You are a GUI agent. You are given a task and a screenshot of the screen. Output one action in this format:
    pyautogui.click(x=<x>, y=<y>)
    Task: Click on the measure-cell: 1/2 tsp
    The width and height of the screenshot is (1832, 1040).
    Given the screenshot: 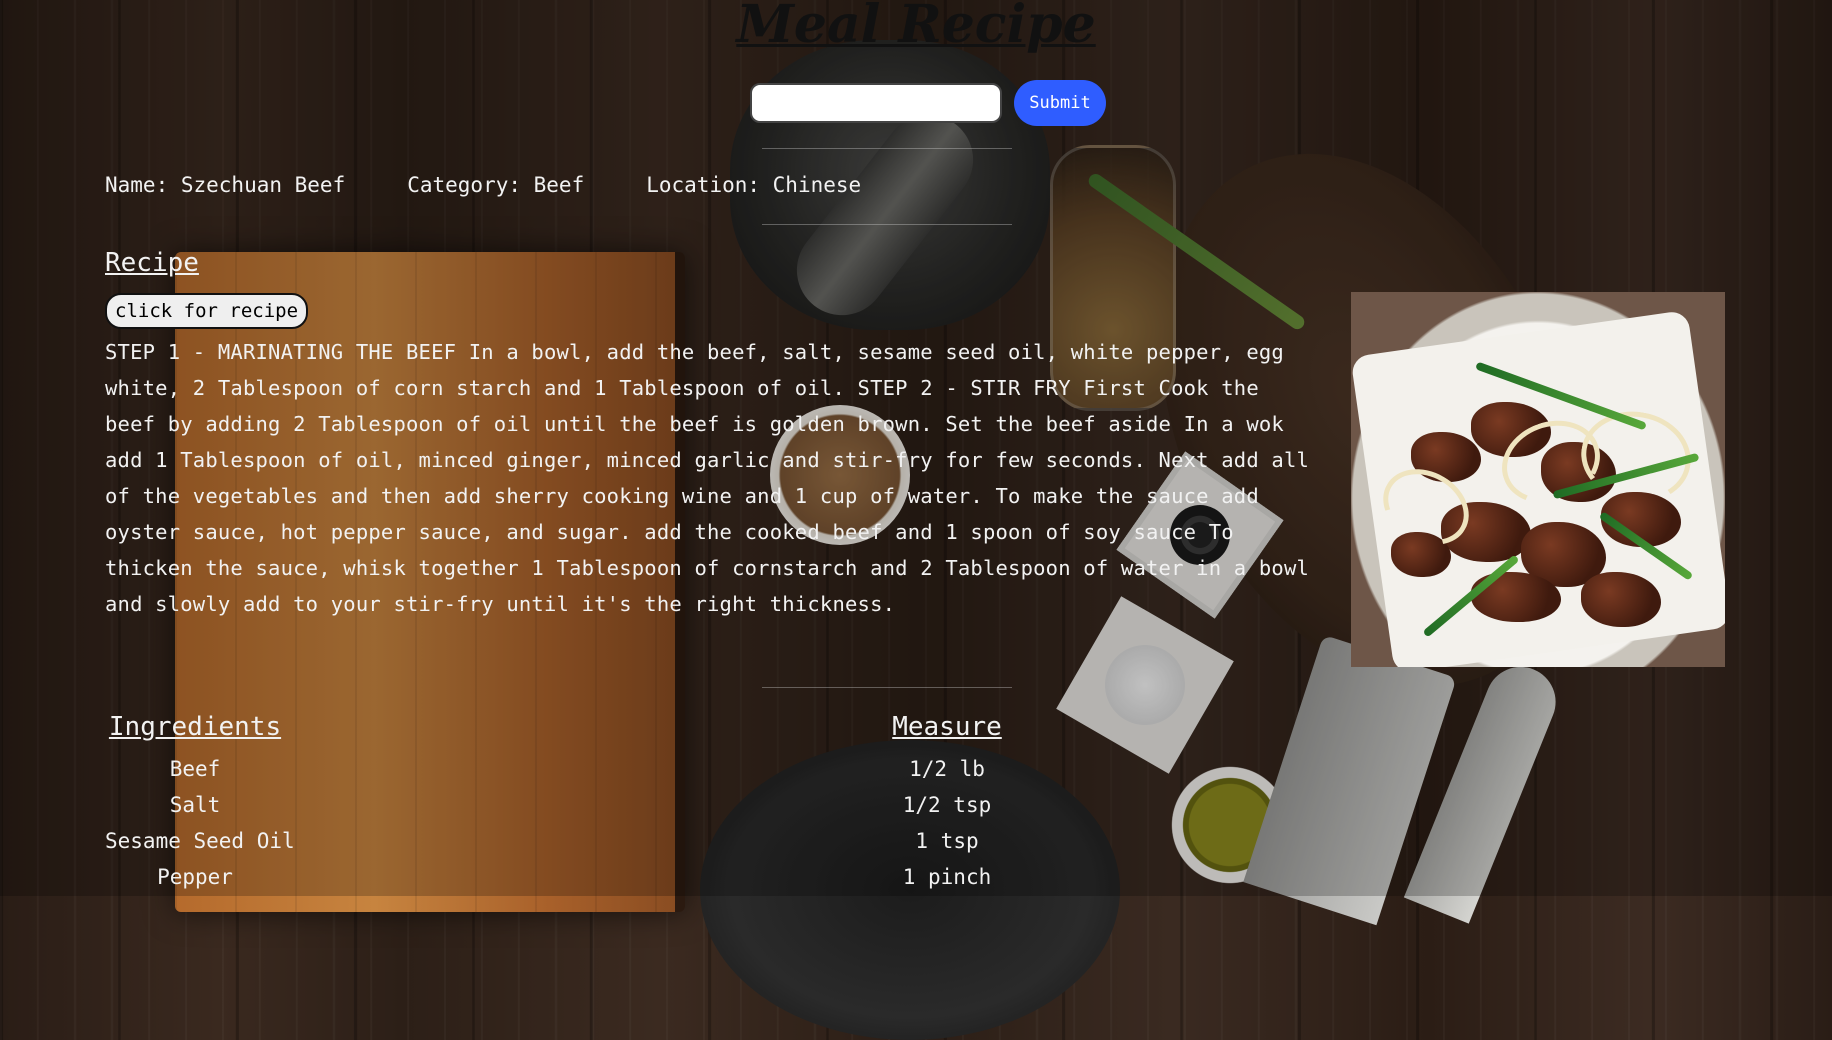 What is the action you would take?
    pyautogui.click(x=947, y=805)
    